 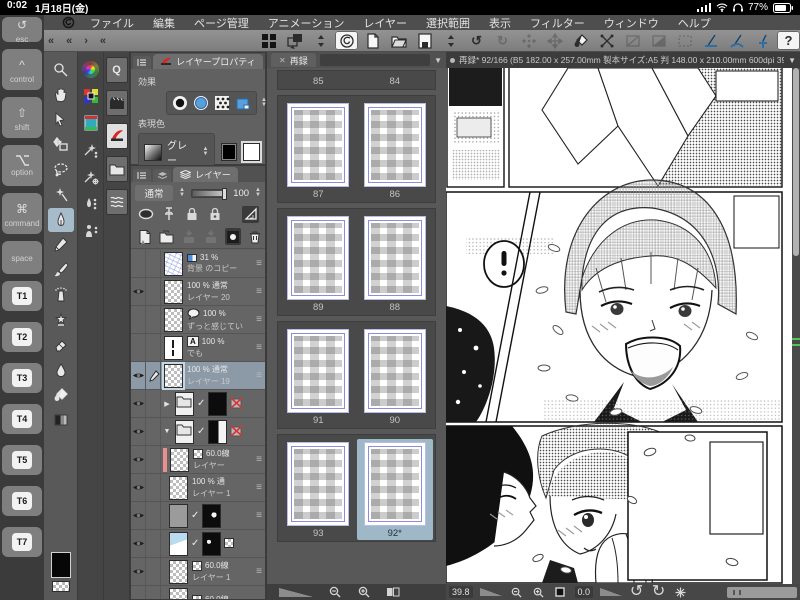 What do you see at coordinates (631, 23) in the screenshot?
I see `menu-ウィンドウ: ウィンドウ` at bounding box center [631, 23].